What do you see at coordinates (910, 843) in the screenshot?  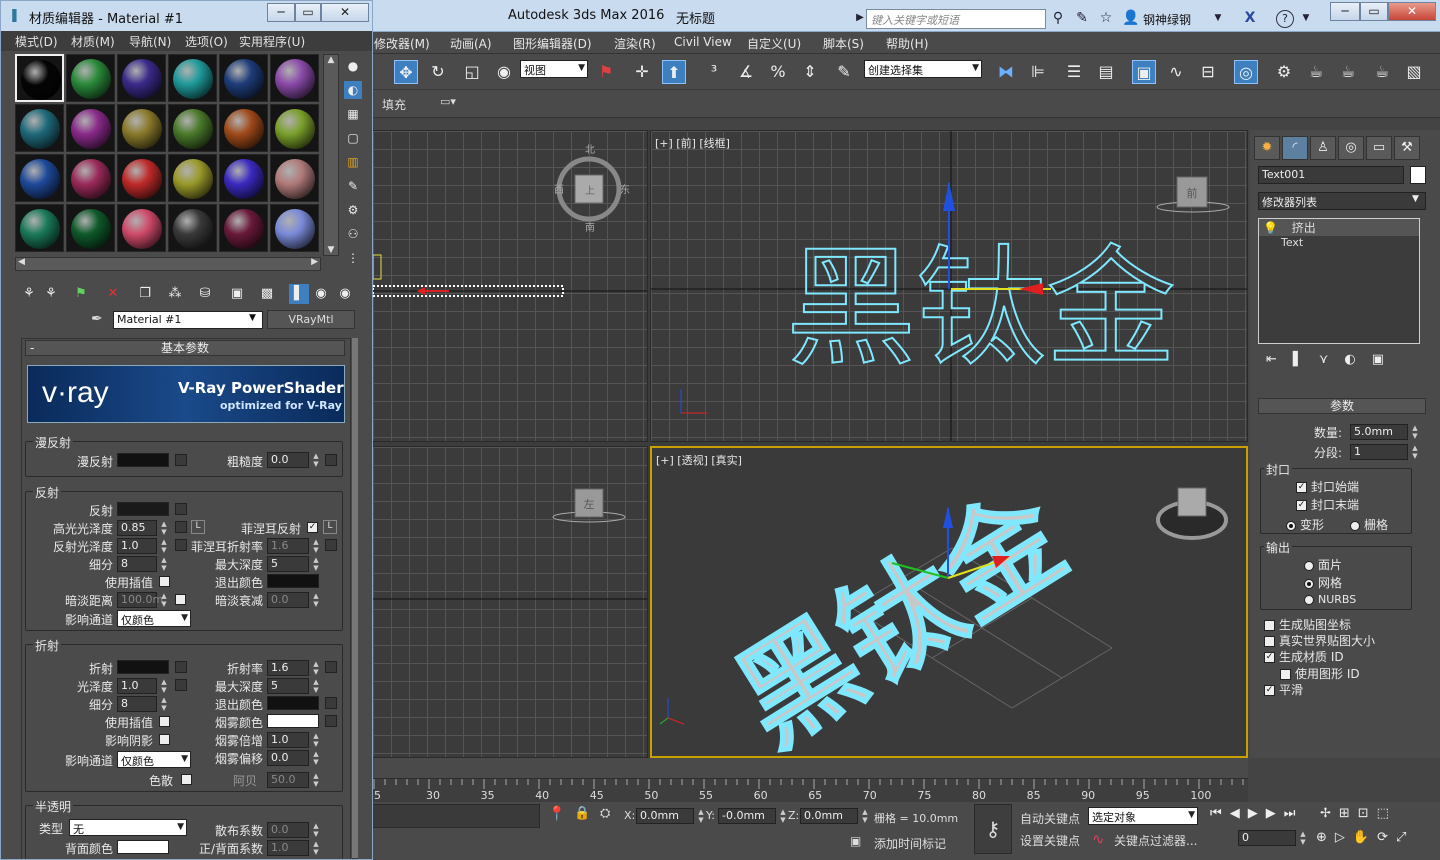 I see `add-time-tag: 添加时间标记` at bounding box center [910, 843].